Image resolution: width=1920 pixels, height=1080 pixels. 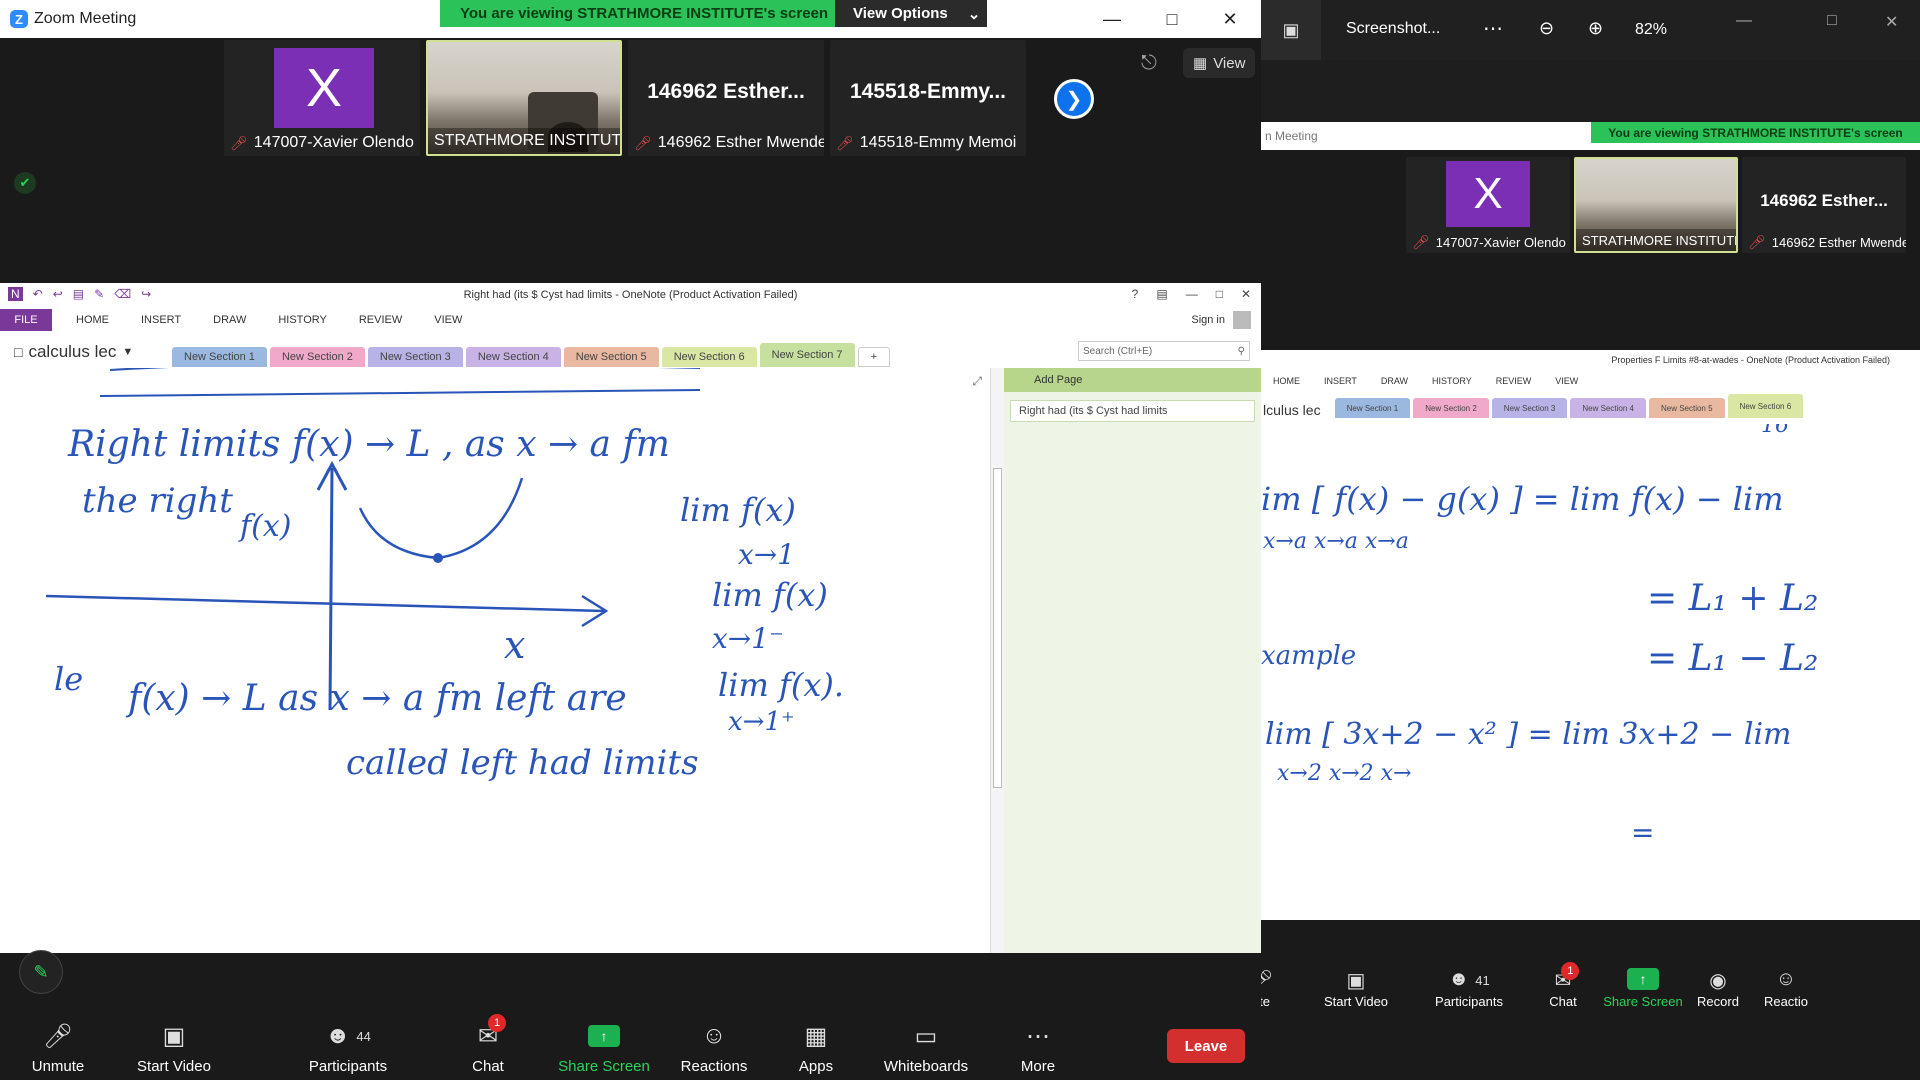 I want to click on expand-icon: ⤢, so click(x=977, y=381).